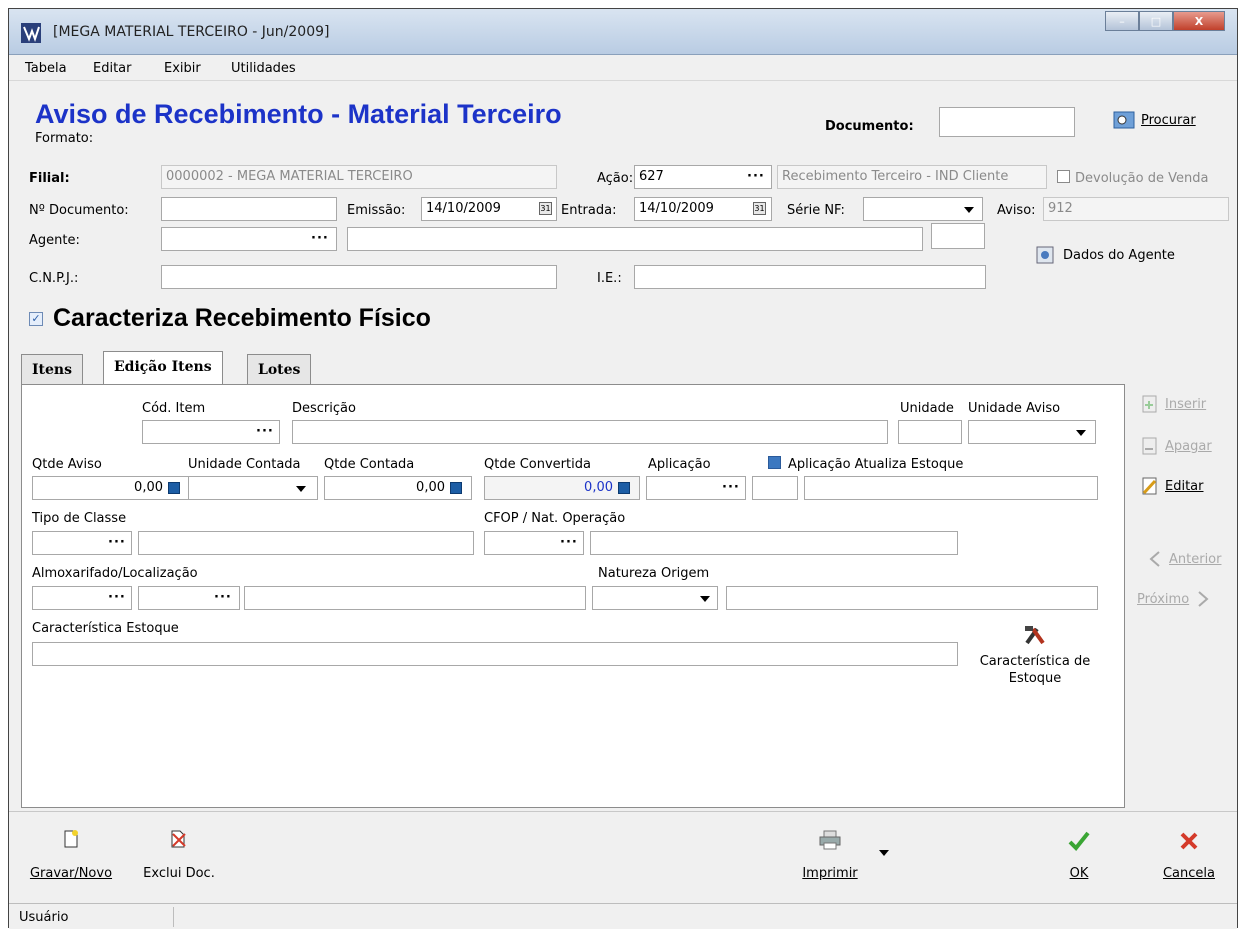 The width and height of the screenshot is (1239, 930). I want to click on exclui-doc-button: Exclui Doc., so click(179, 855).